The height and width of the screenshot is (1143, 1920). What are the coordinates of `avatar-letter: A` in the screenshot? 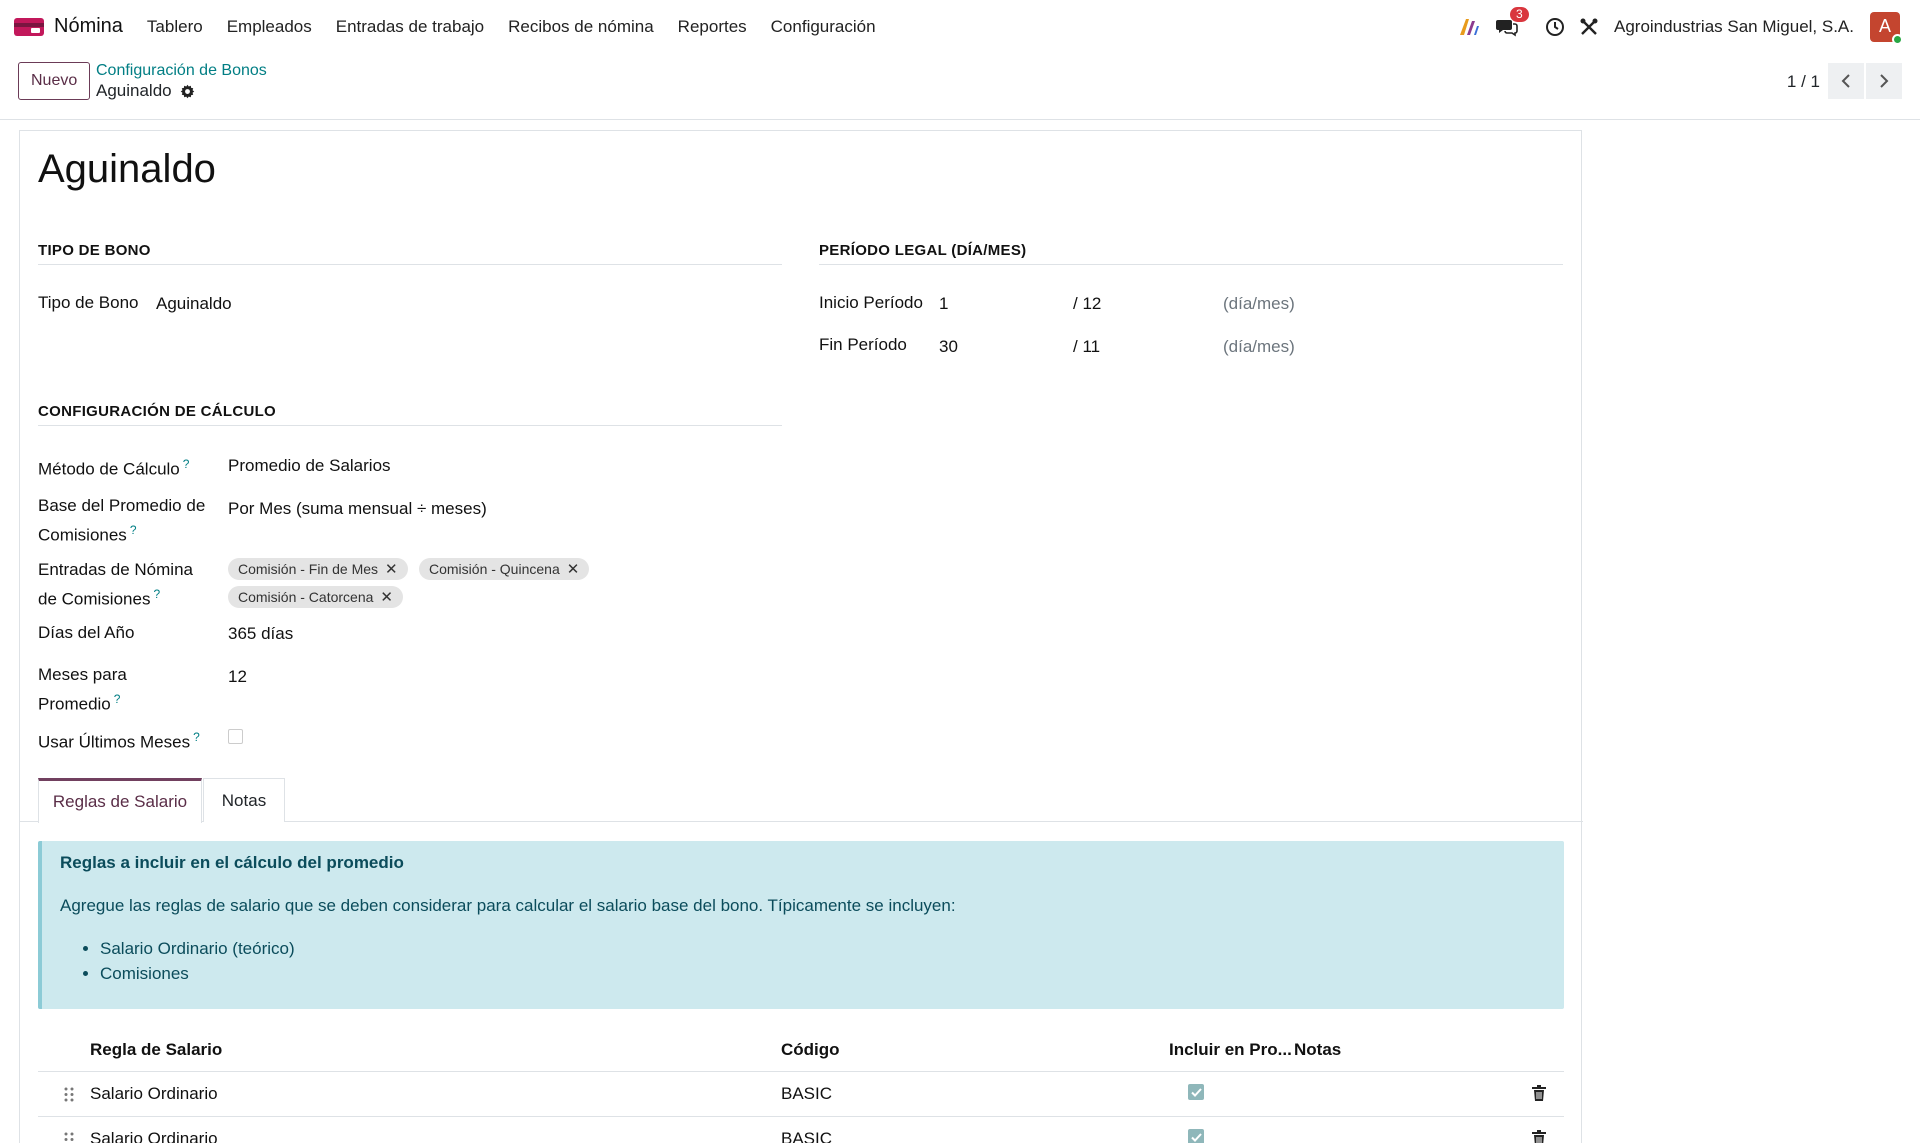 It's located at (1884, 26).